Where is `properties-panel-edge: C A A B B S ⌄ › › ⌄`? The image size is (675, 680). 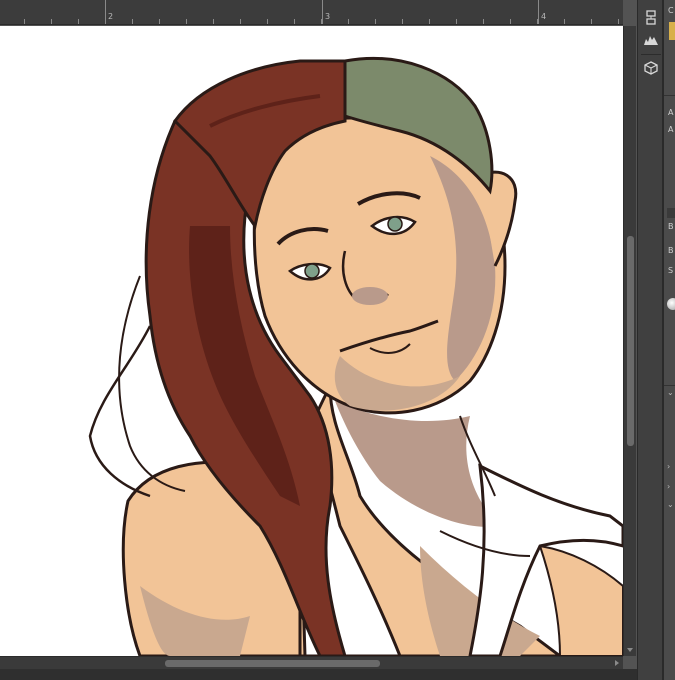 properties-panel-edge: C A A B B S ⌄ › › ⌄ is located at coordinates (669, 340).